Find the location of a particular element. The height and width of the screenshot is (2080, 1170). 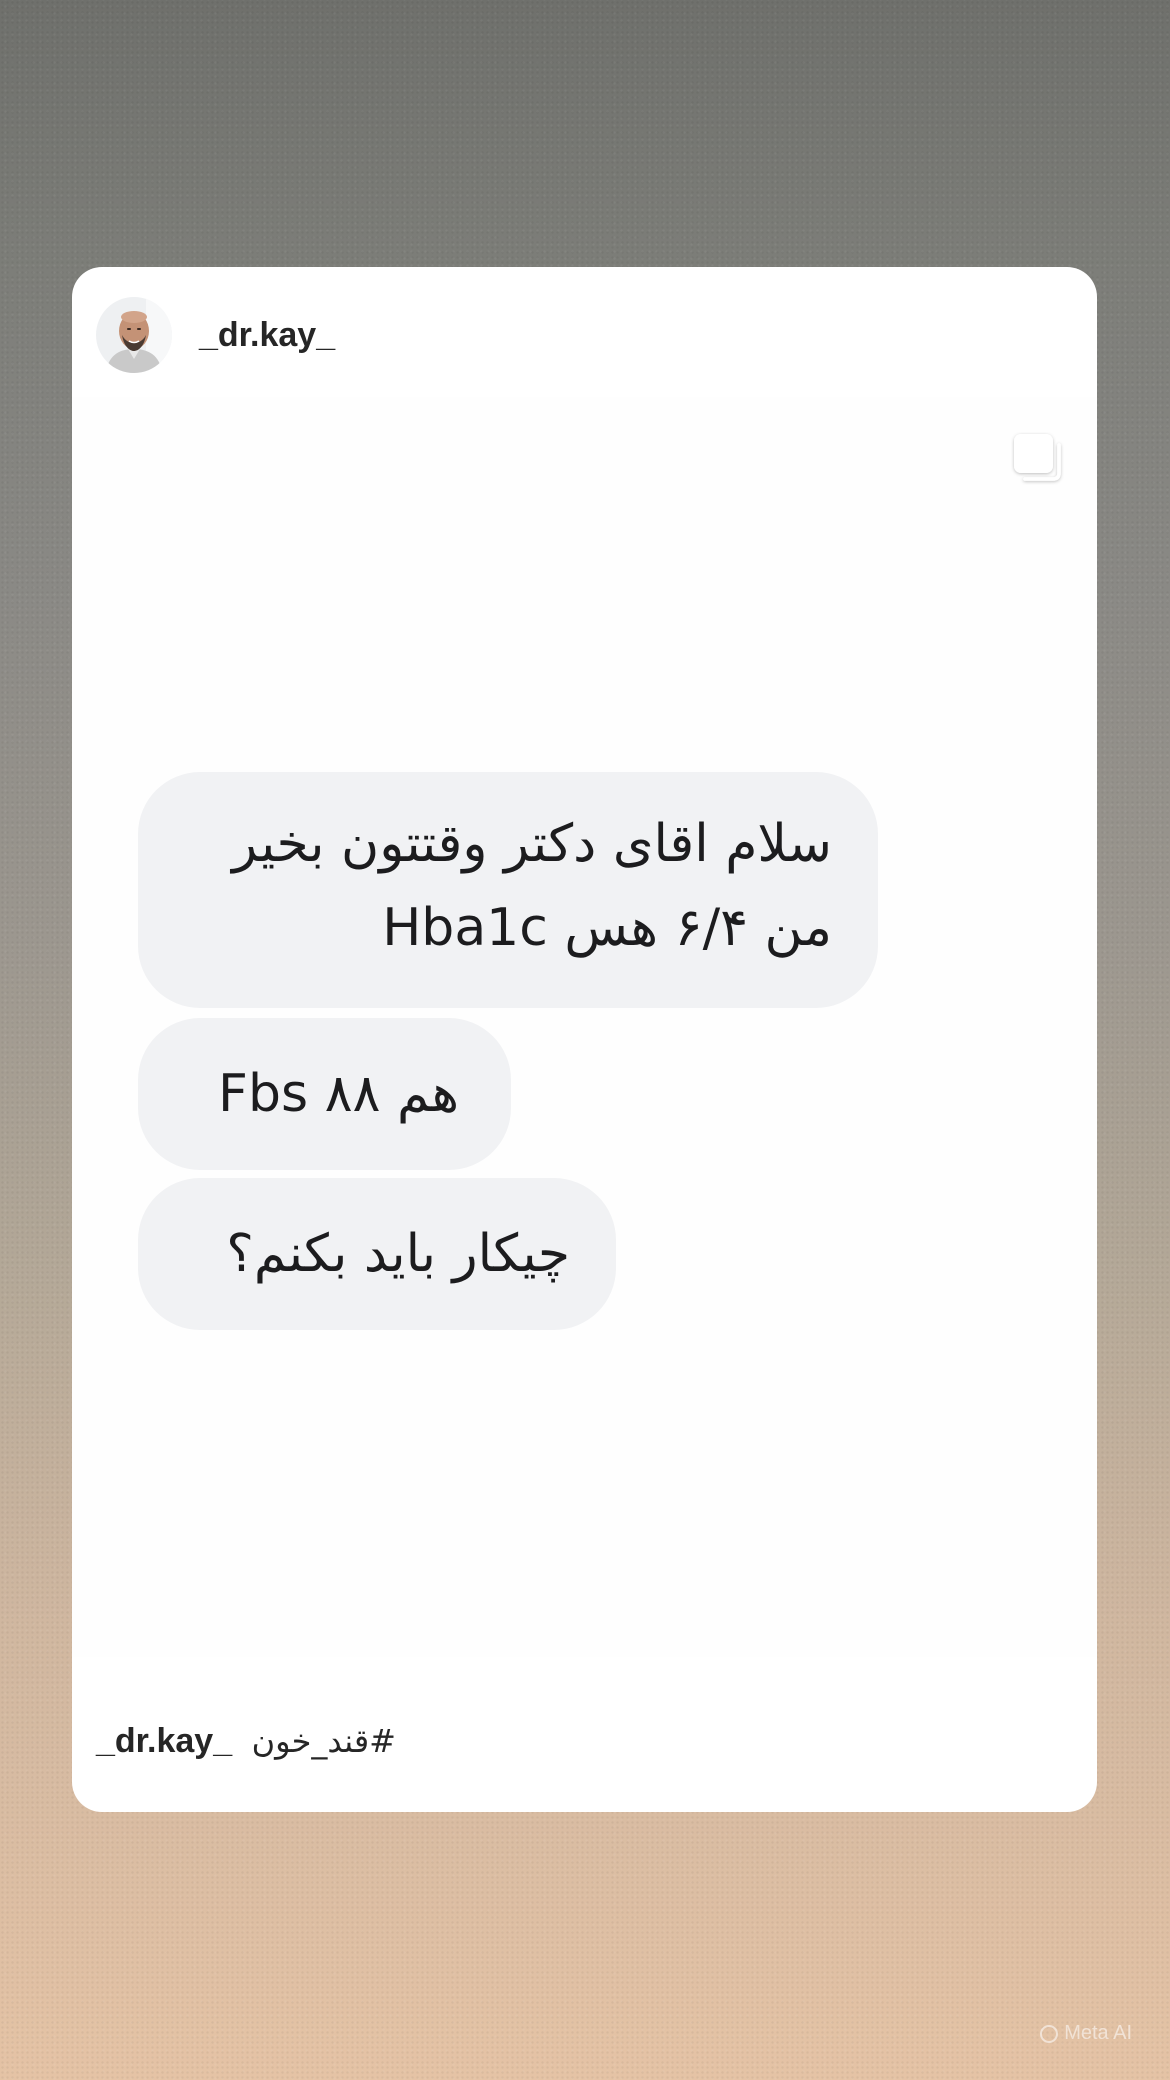

caption-hashtag: #قند_خون is located at coordinates (324, 1741).